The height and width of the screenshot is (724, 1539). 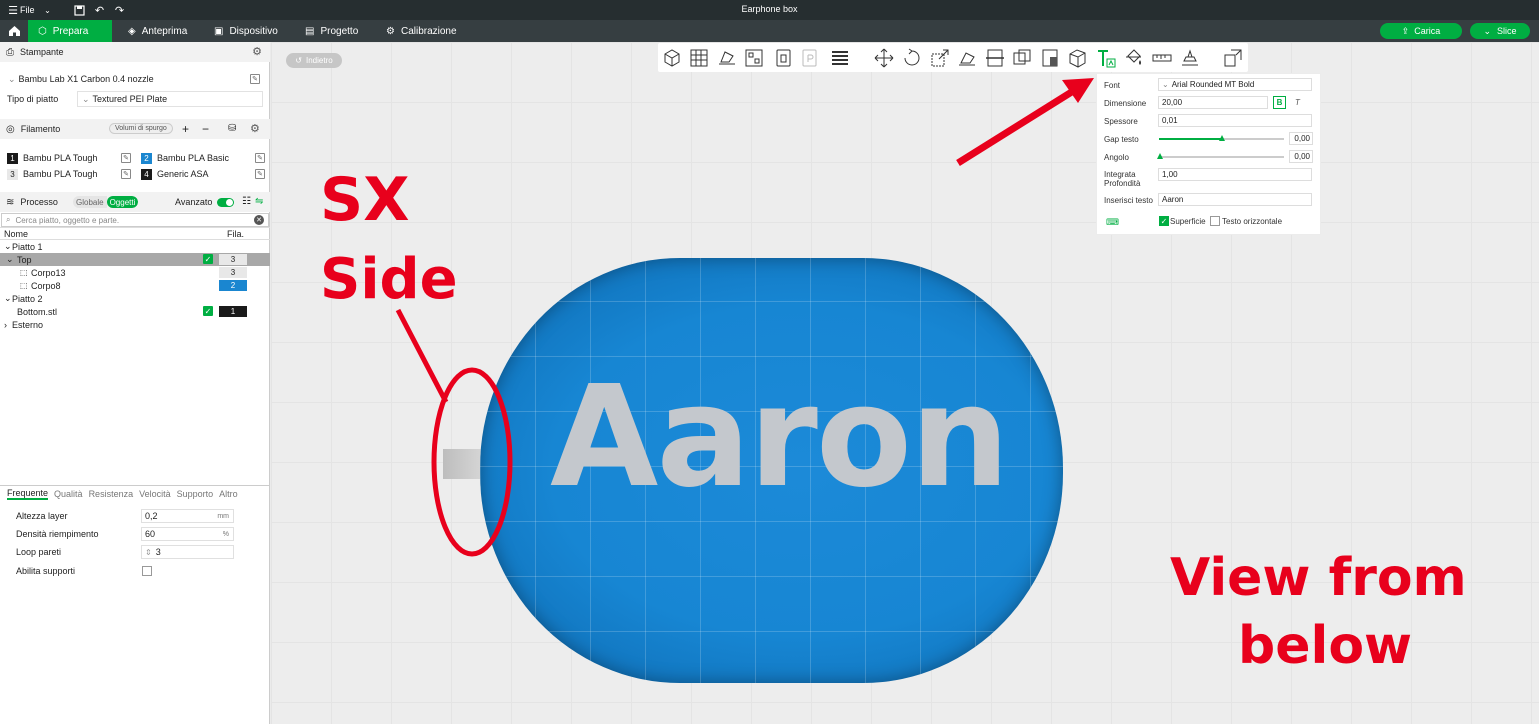 What do you see at coordinates (1190, 58) in the screenshot?
I see `assembly-icon` at bounding box center [1190, 58].